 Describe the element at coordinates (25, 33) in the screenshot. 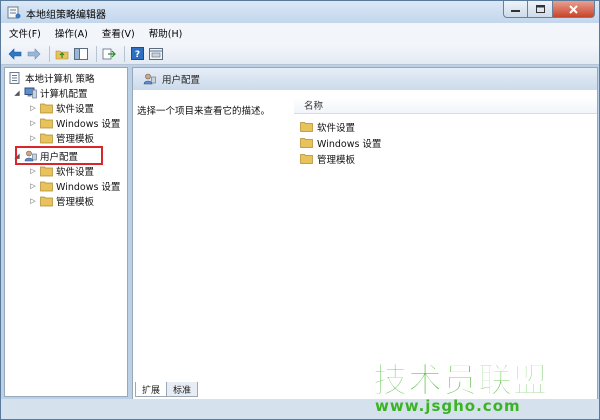

I see `menu-file: 文件(F)` at that location.